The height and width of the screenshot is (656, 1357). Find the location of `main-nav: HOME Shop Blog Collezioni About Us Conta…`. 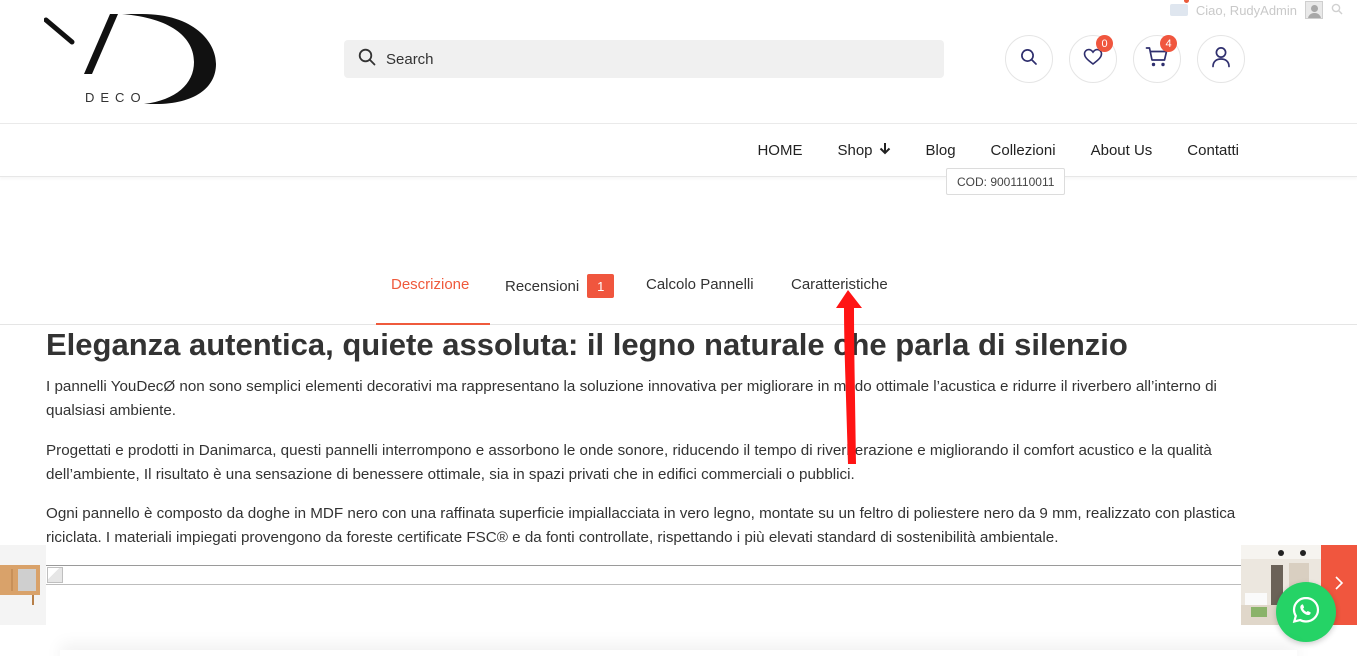

main-nav: HOME Shop Blog Collezioni About Us Conta… is located at coordinates (678, 151).